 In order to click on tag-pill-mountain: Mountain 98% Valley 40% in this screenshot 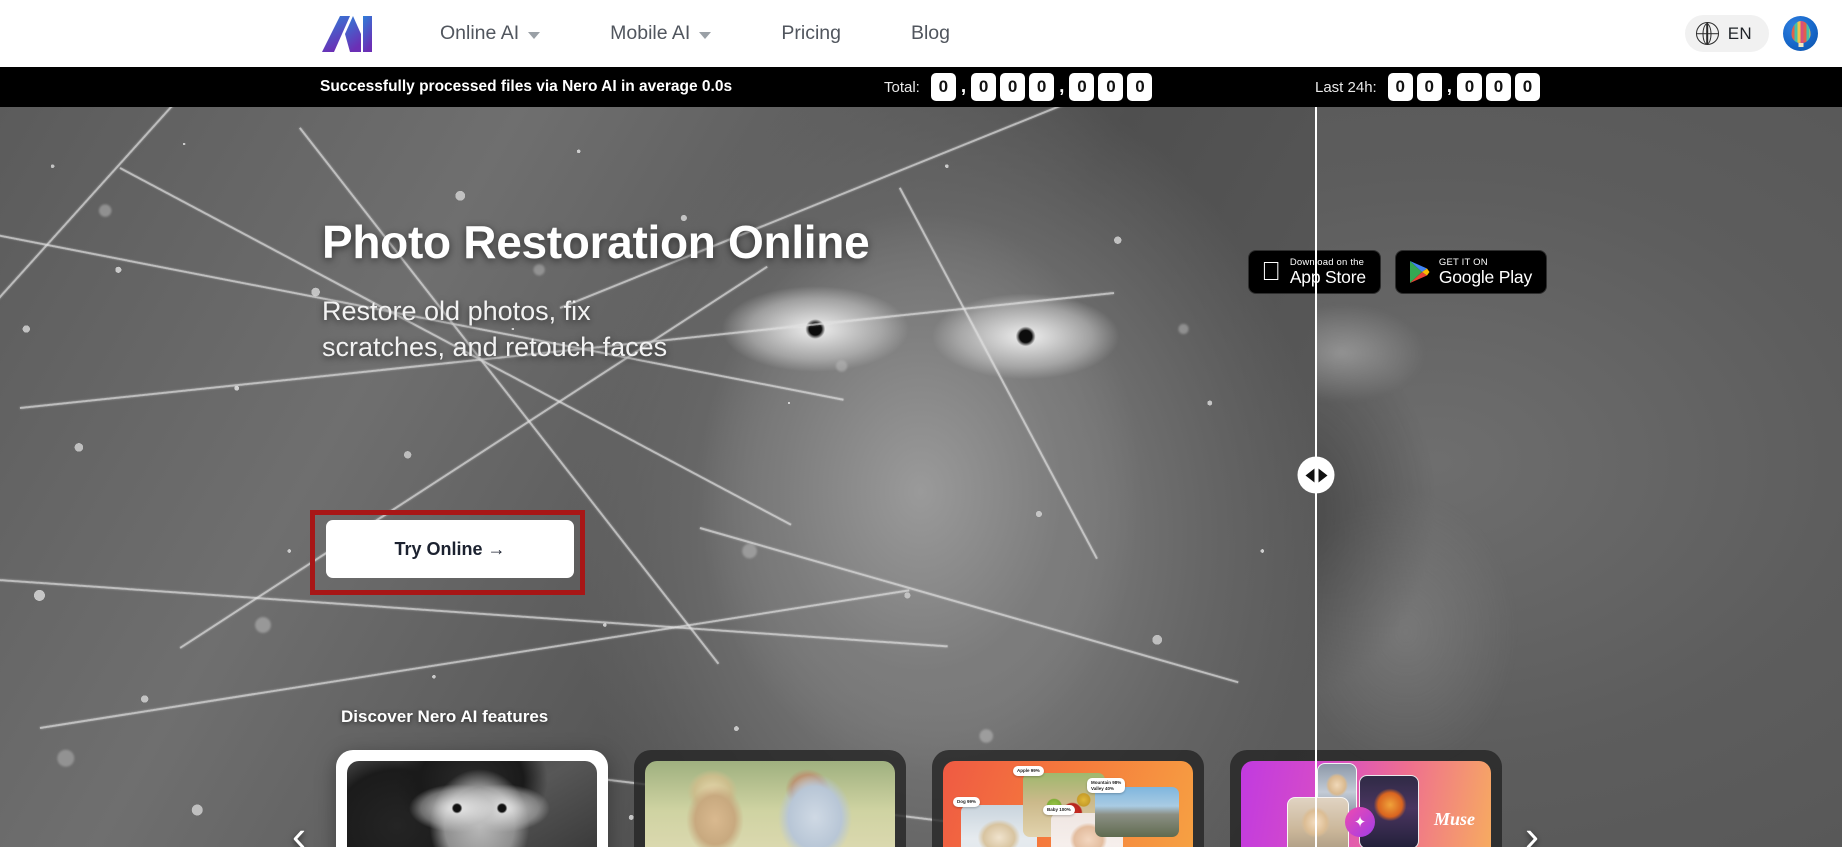, I will do `click(1106, 786)`.